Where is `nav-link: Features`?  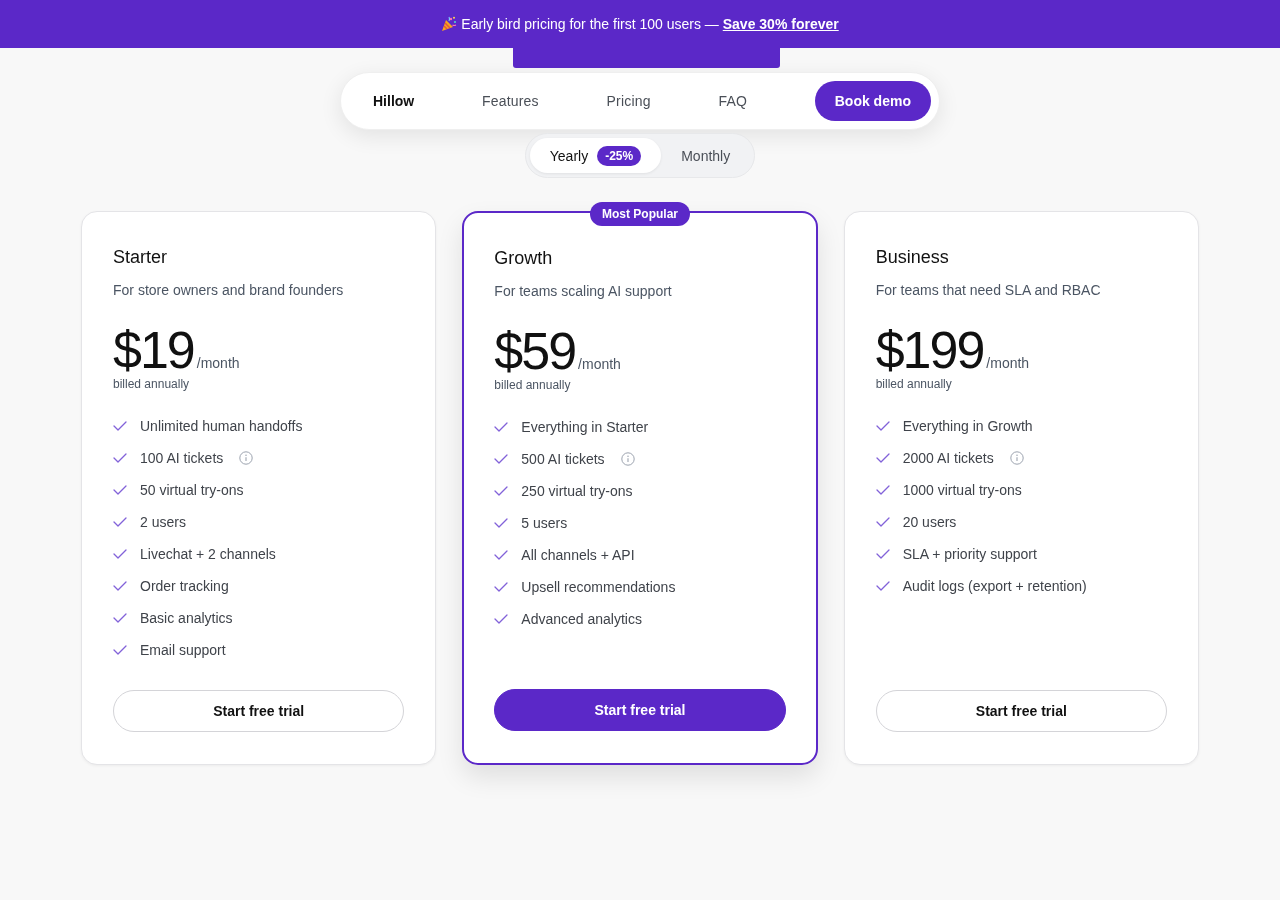
nav-link: Features is located at coordinates (510, 101).